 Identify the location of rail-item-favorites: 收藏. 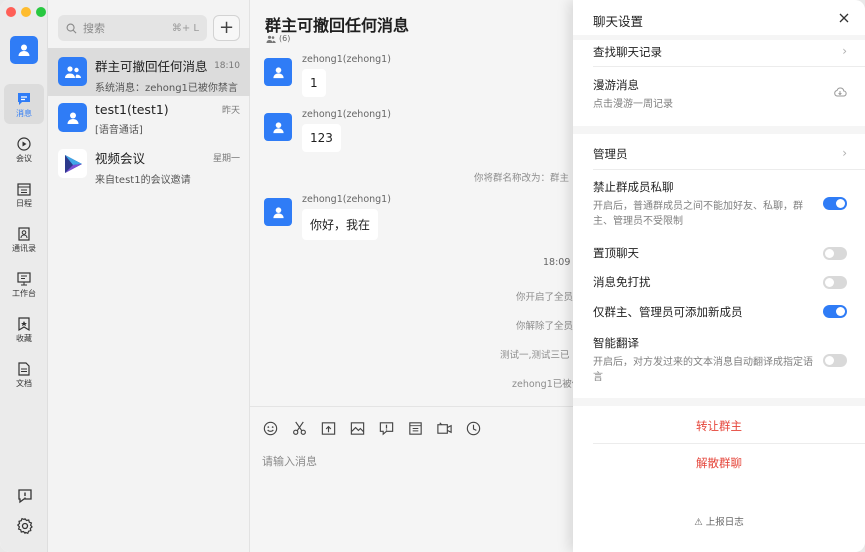
(24, 329).